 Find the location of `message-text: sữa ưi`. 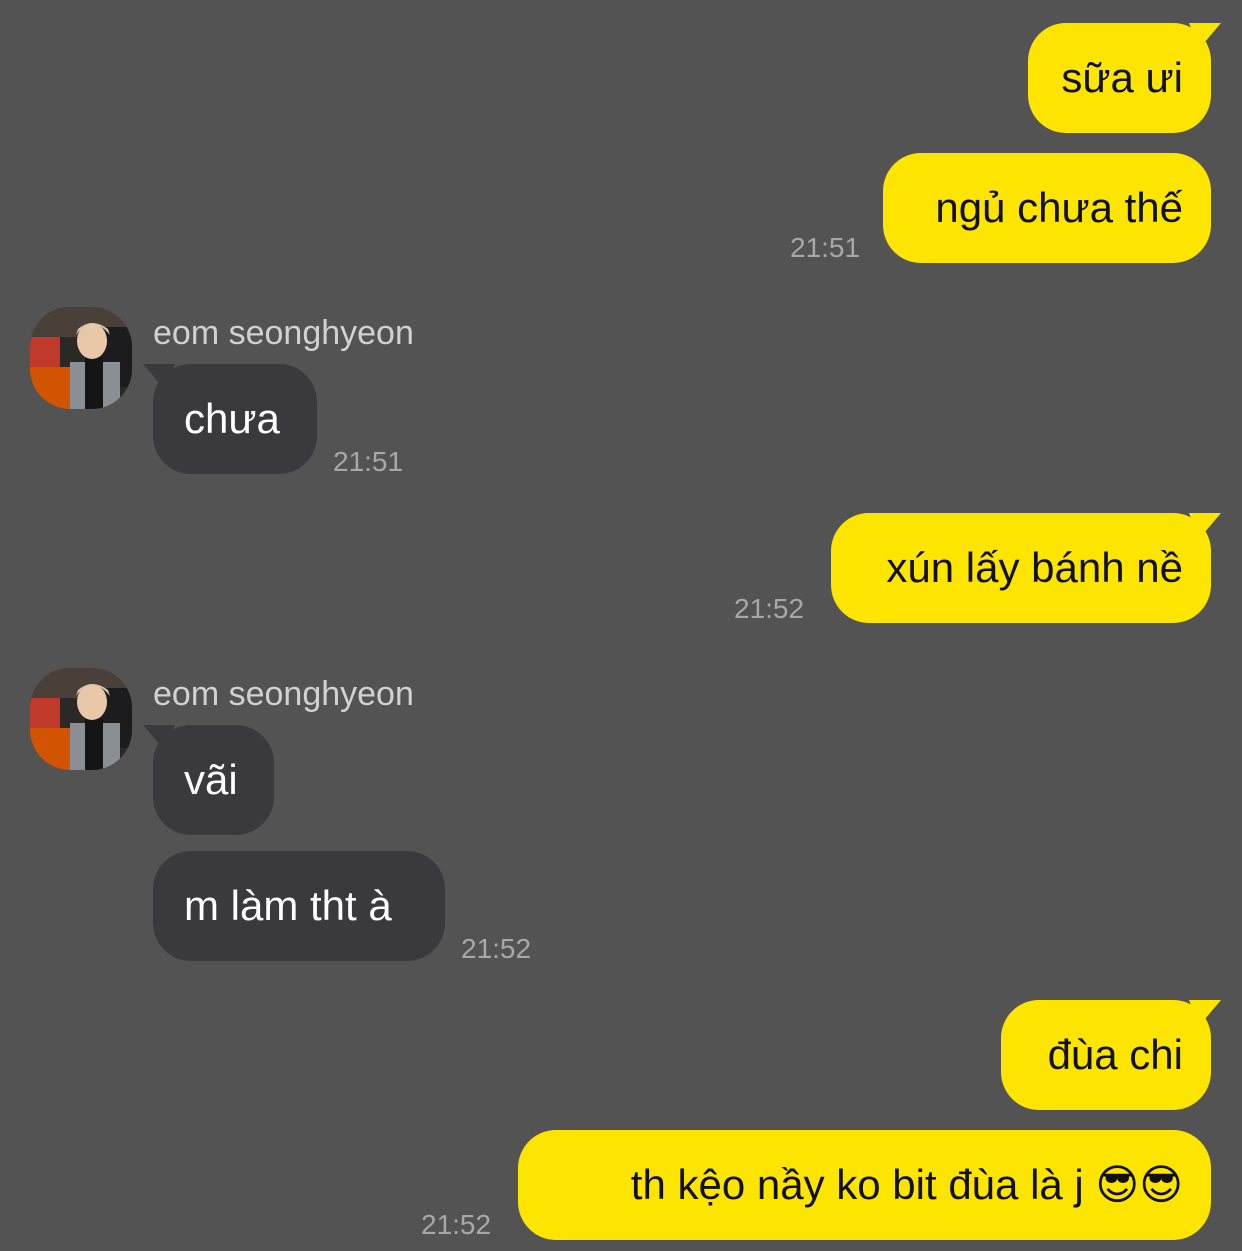

message-text: sữa ưi is located at coordinates (1122, 77).